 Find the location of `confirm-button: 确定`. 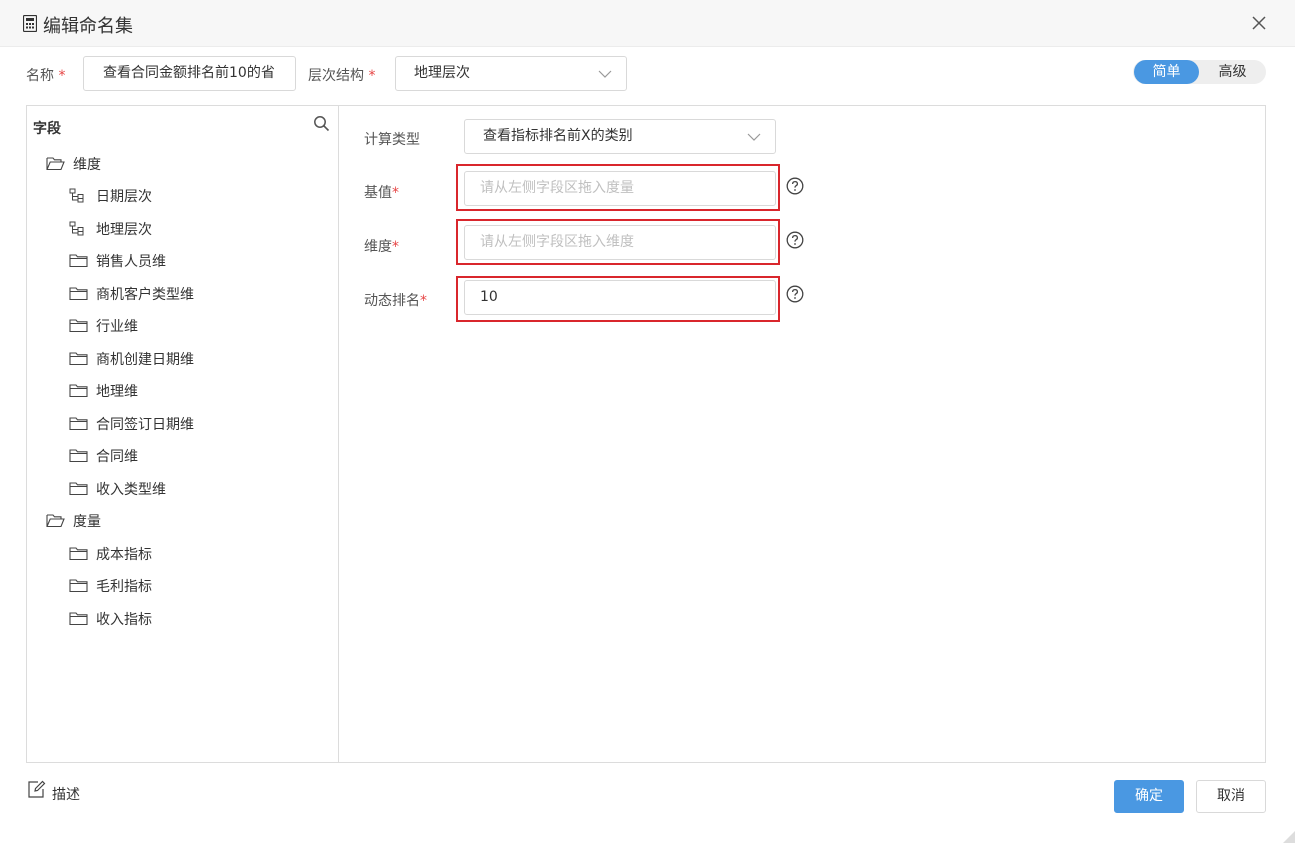

confirm-button: 确定 is located at coordinates (1149, 796).